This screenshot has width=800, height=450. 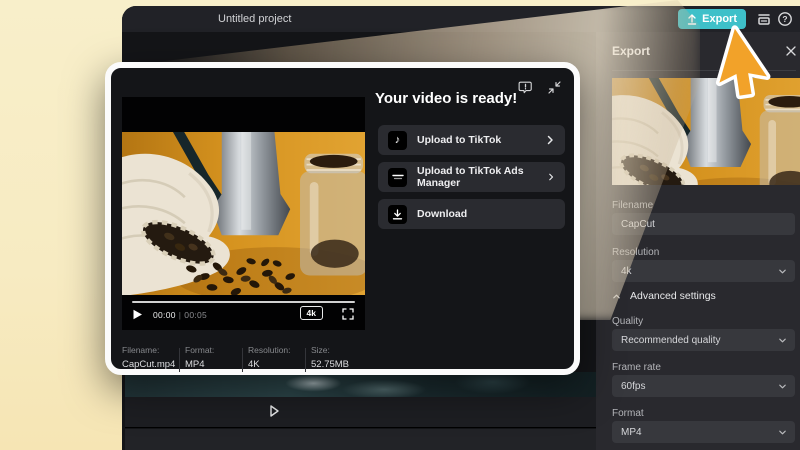 What do you see at coordinates (330, 364) in the screenshot?
I see `meta-size-value: 52.75MB` at bounding box center [330, 364].